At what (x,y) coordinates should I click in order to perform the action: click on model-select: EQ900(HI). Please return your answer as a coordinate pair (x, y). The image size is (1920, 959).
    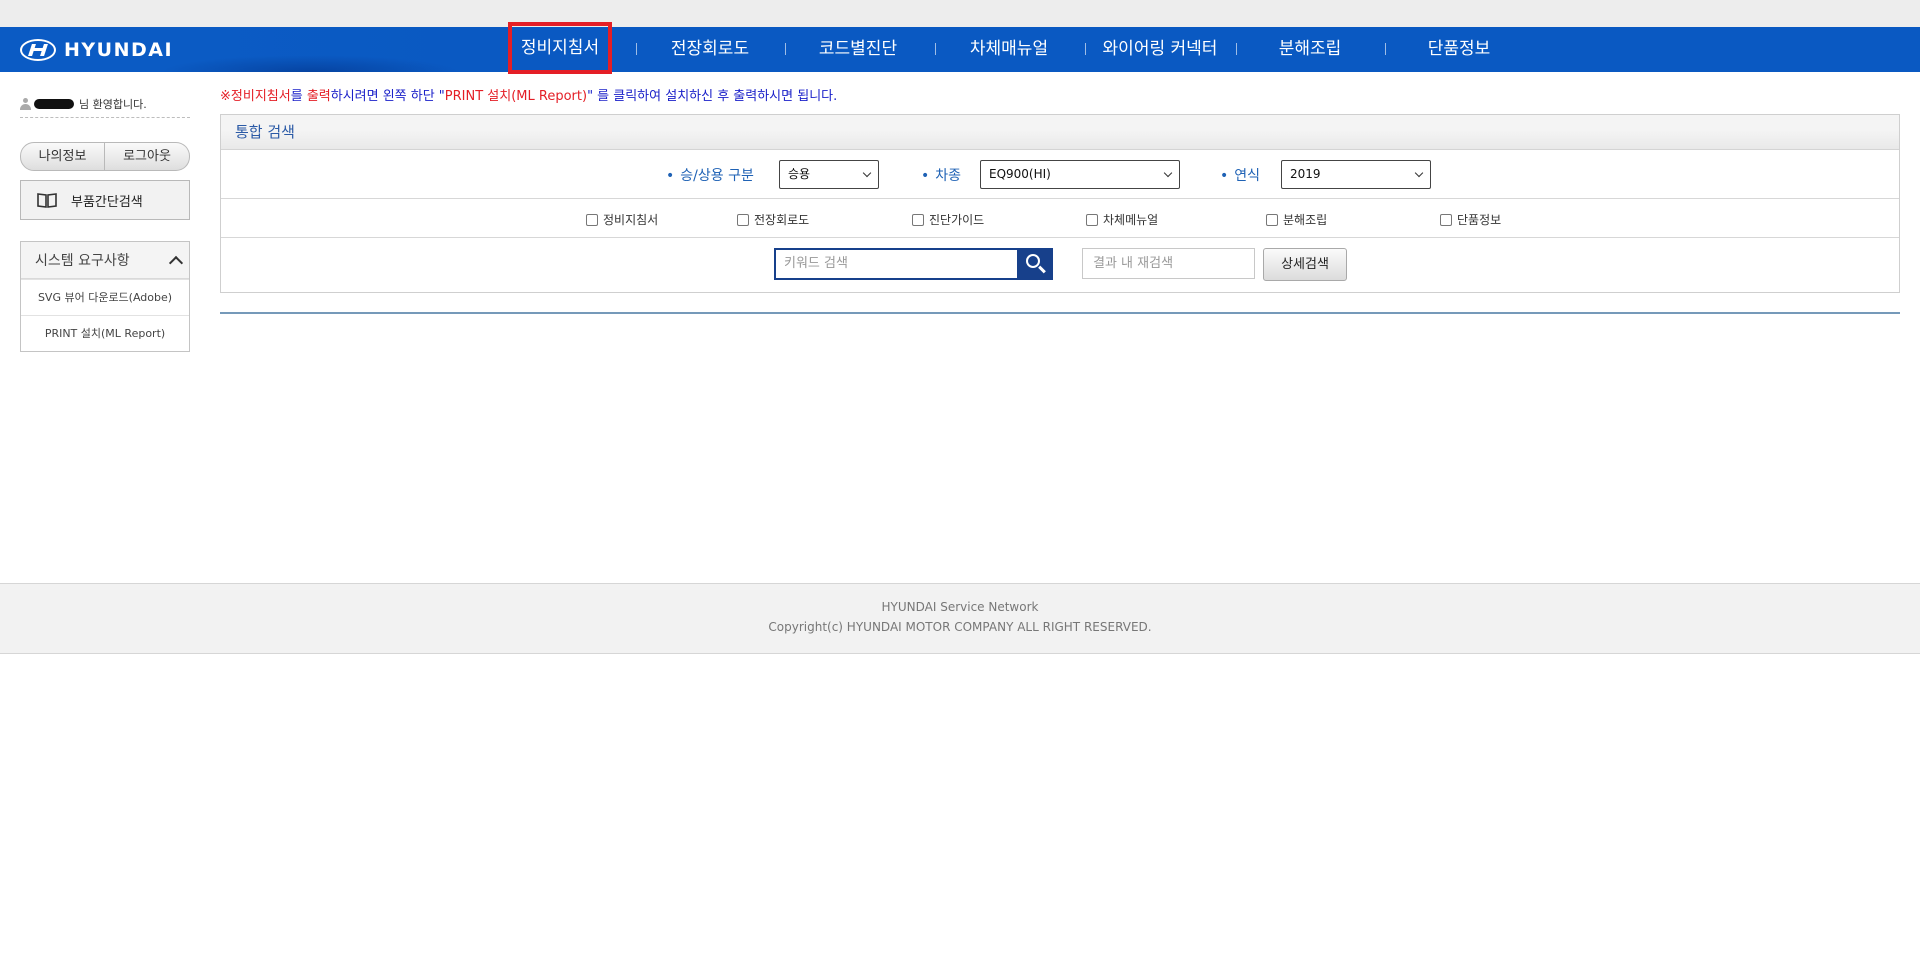
    Looking at the image, I should click on (1080, 174).